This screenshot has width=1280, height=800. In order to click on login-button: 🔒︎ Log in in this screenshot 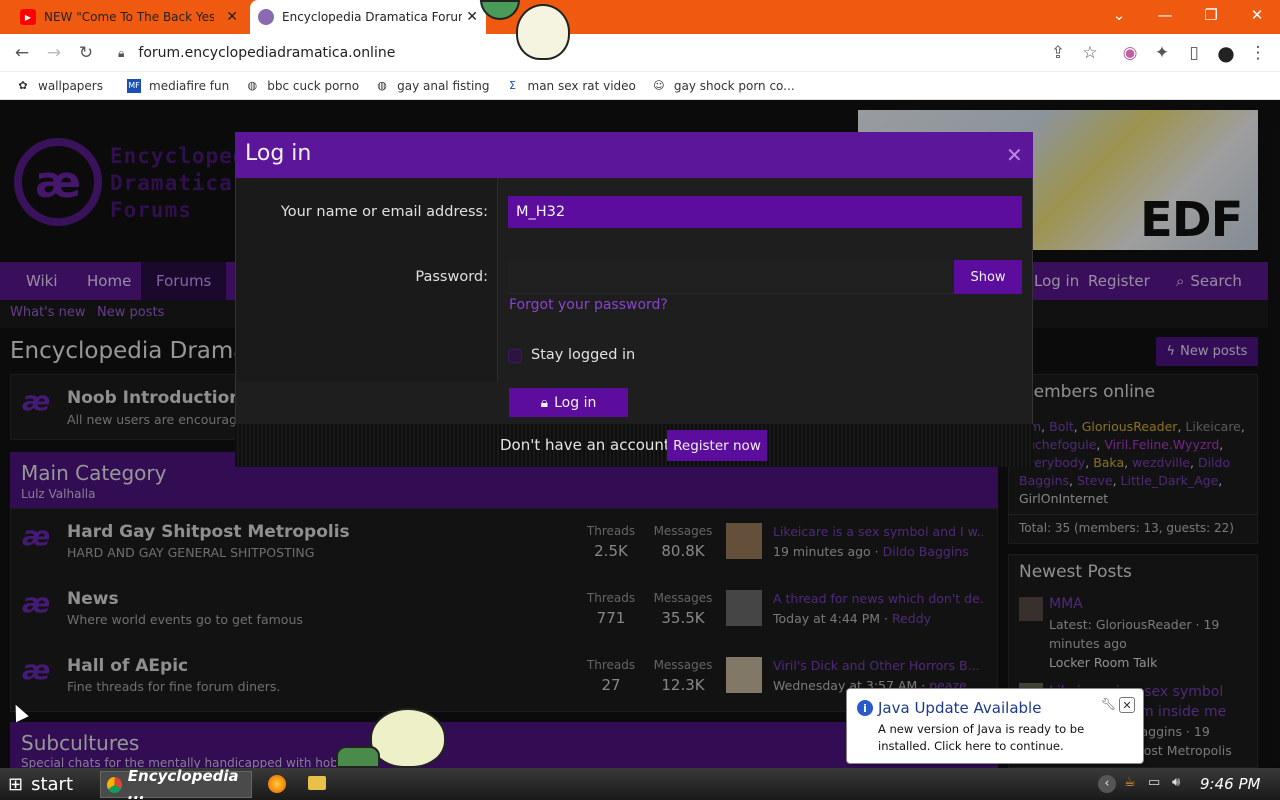, I will do `click(568, 402)`.